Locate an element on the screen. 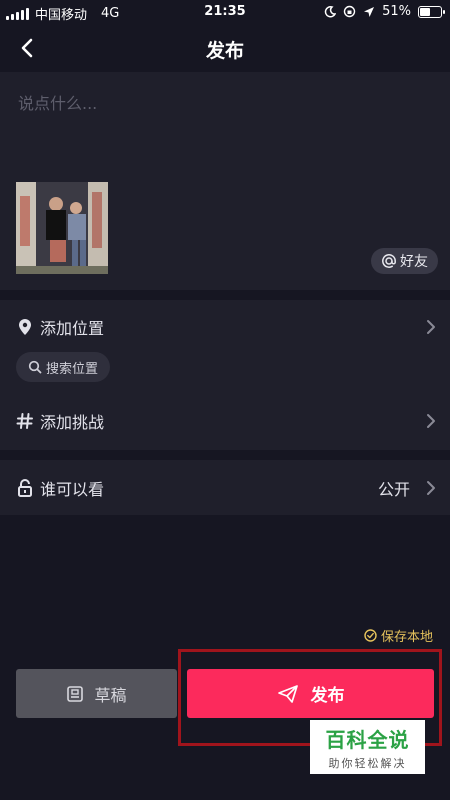 Image resolution: width=450 pixels, height=800 pixels. add-location-row: 添加位置 is located at coordinates (225, 327).